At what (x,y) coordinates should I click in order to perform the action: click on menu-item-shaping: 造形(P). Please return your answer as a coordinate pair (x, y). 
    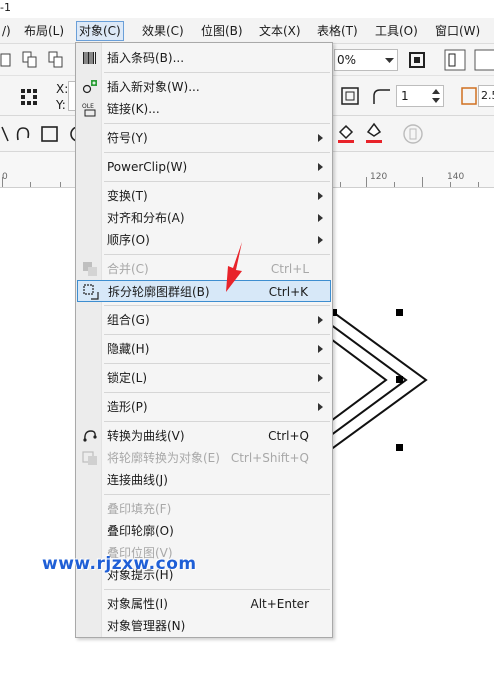
    Looking at the image, I should click on (204, 407).